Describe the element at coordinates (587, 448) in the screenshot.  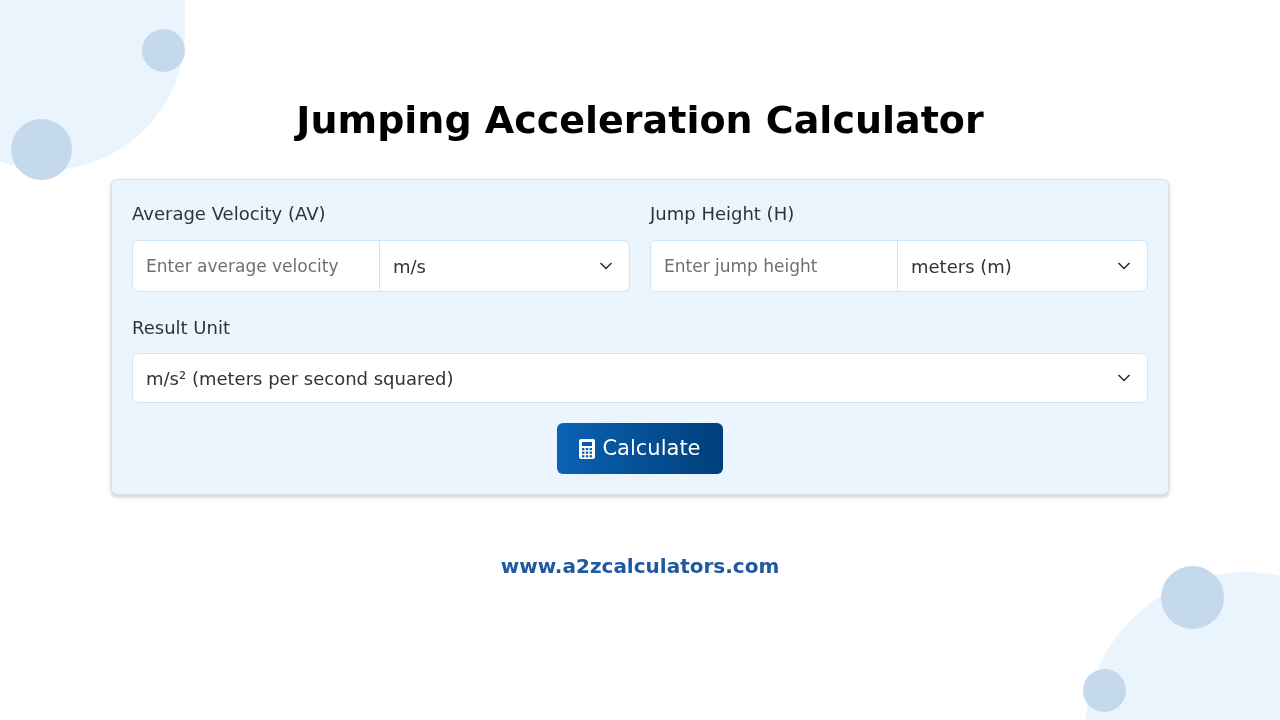
I see `calculator-icon` at that location.